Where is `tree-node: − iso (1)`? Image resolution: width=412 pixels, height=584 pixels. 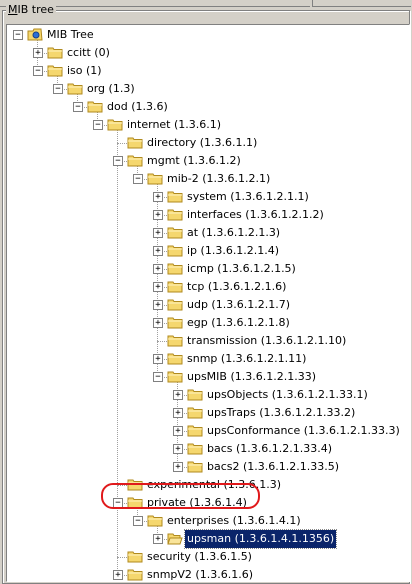
tree-node: − iso (1) is located at coordinates (207, 71).